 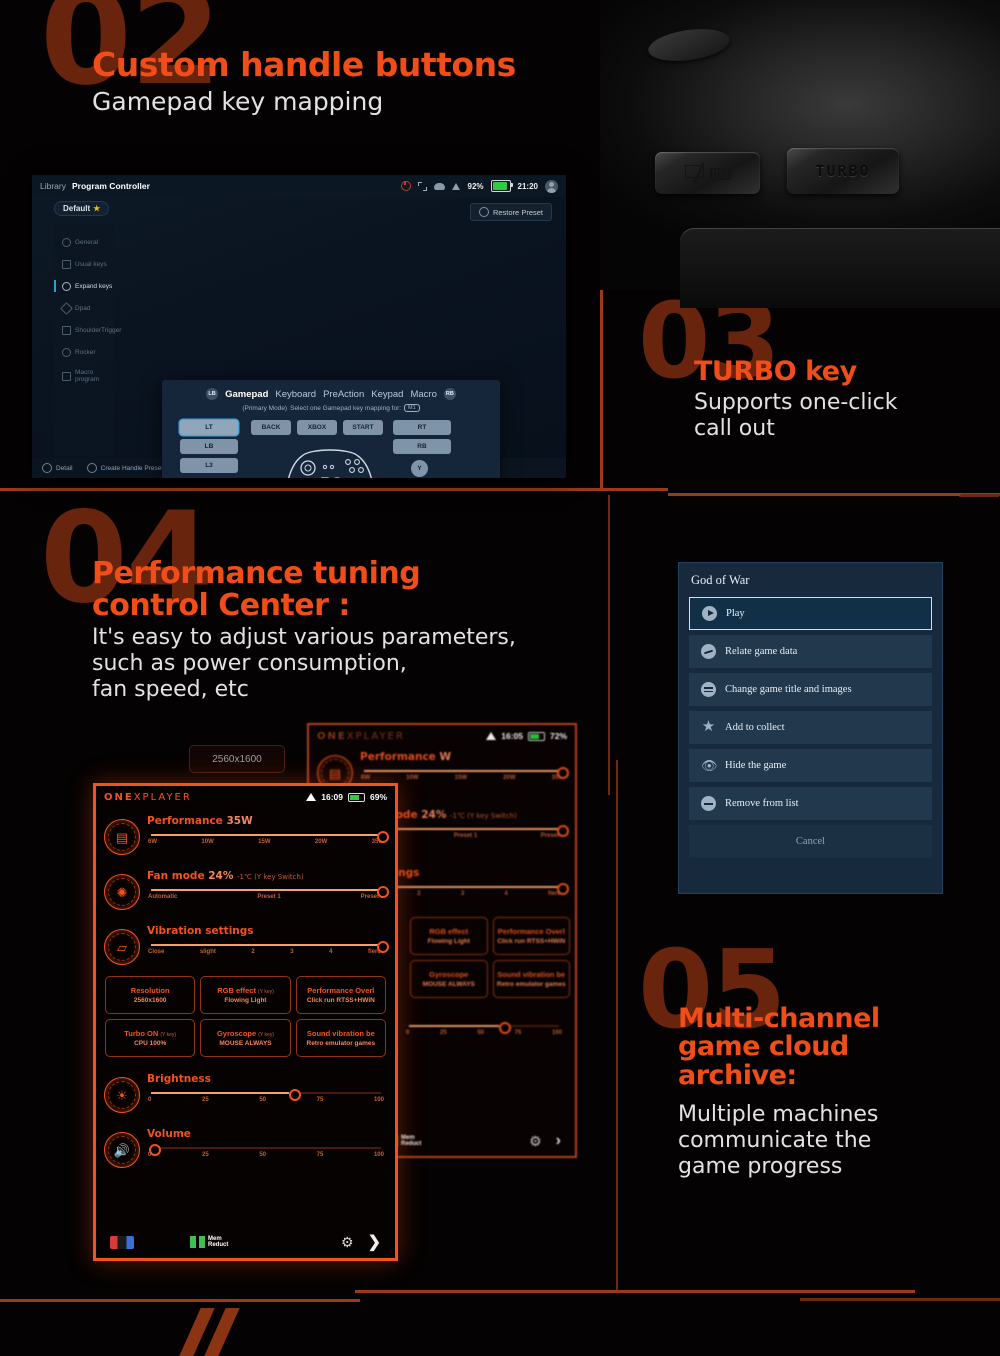 What do you see at coordinates (558, 736) in the screenshot?
I see `cc-bg-battery: 72%` at bounding box center [558, 736].